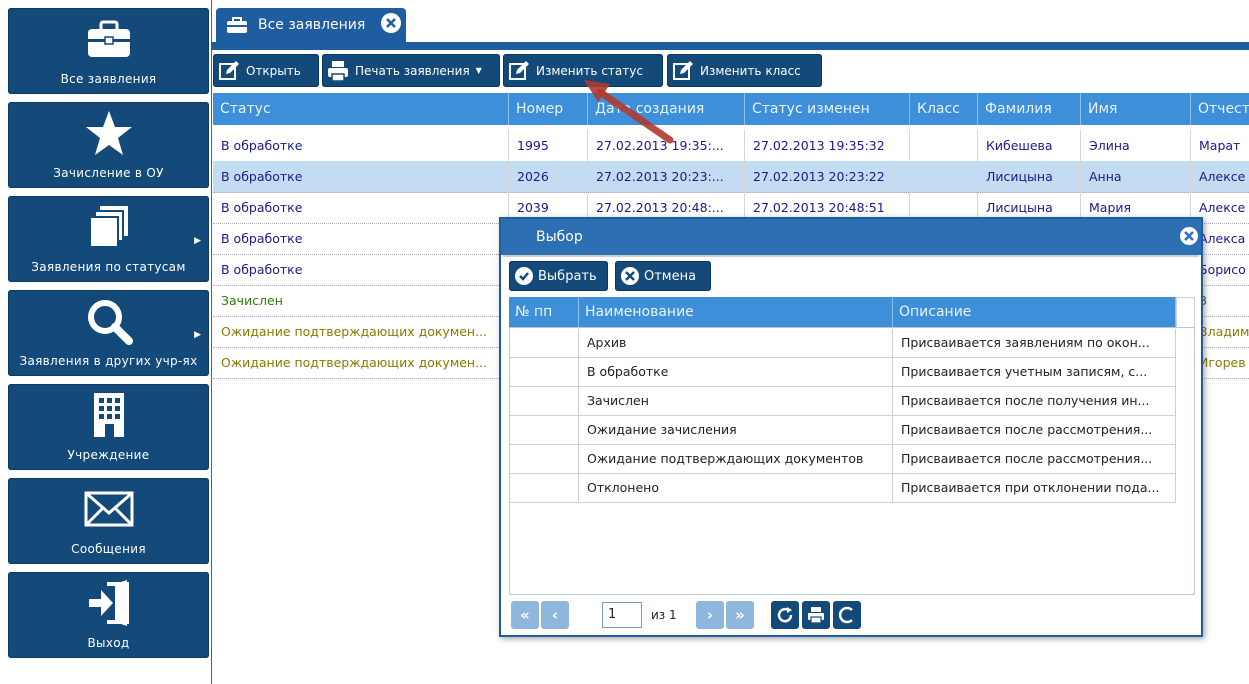 The image size is (1249, 684). I want to click on column-header-first-name: Имя, so click(1136, 109).